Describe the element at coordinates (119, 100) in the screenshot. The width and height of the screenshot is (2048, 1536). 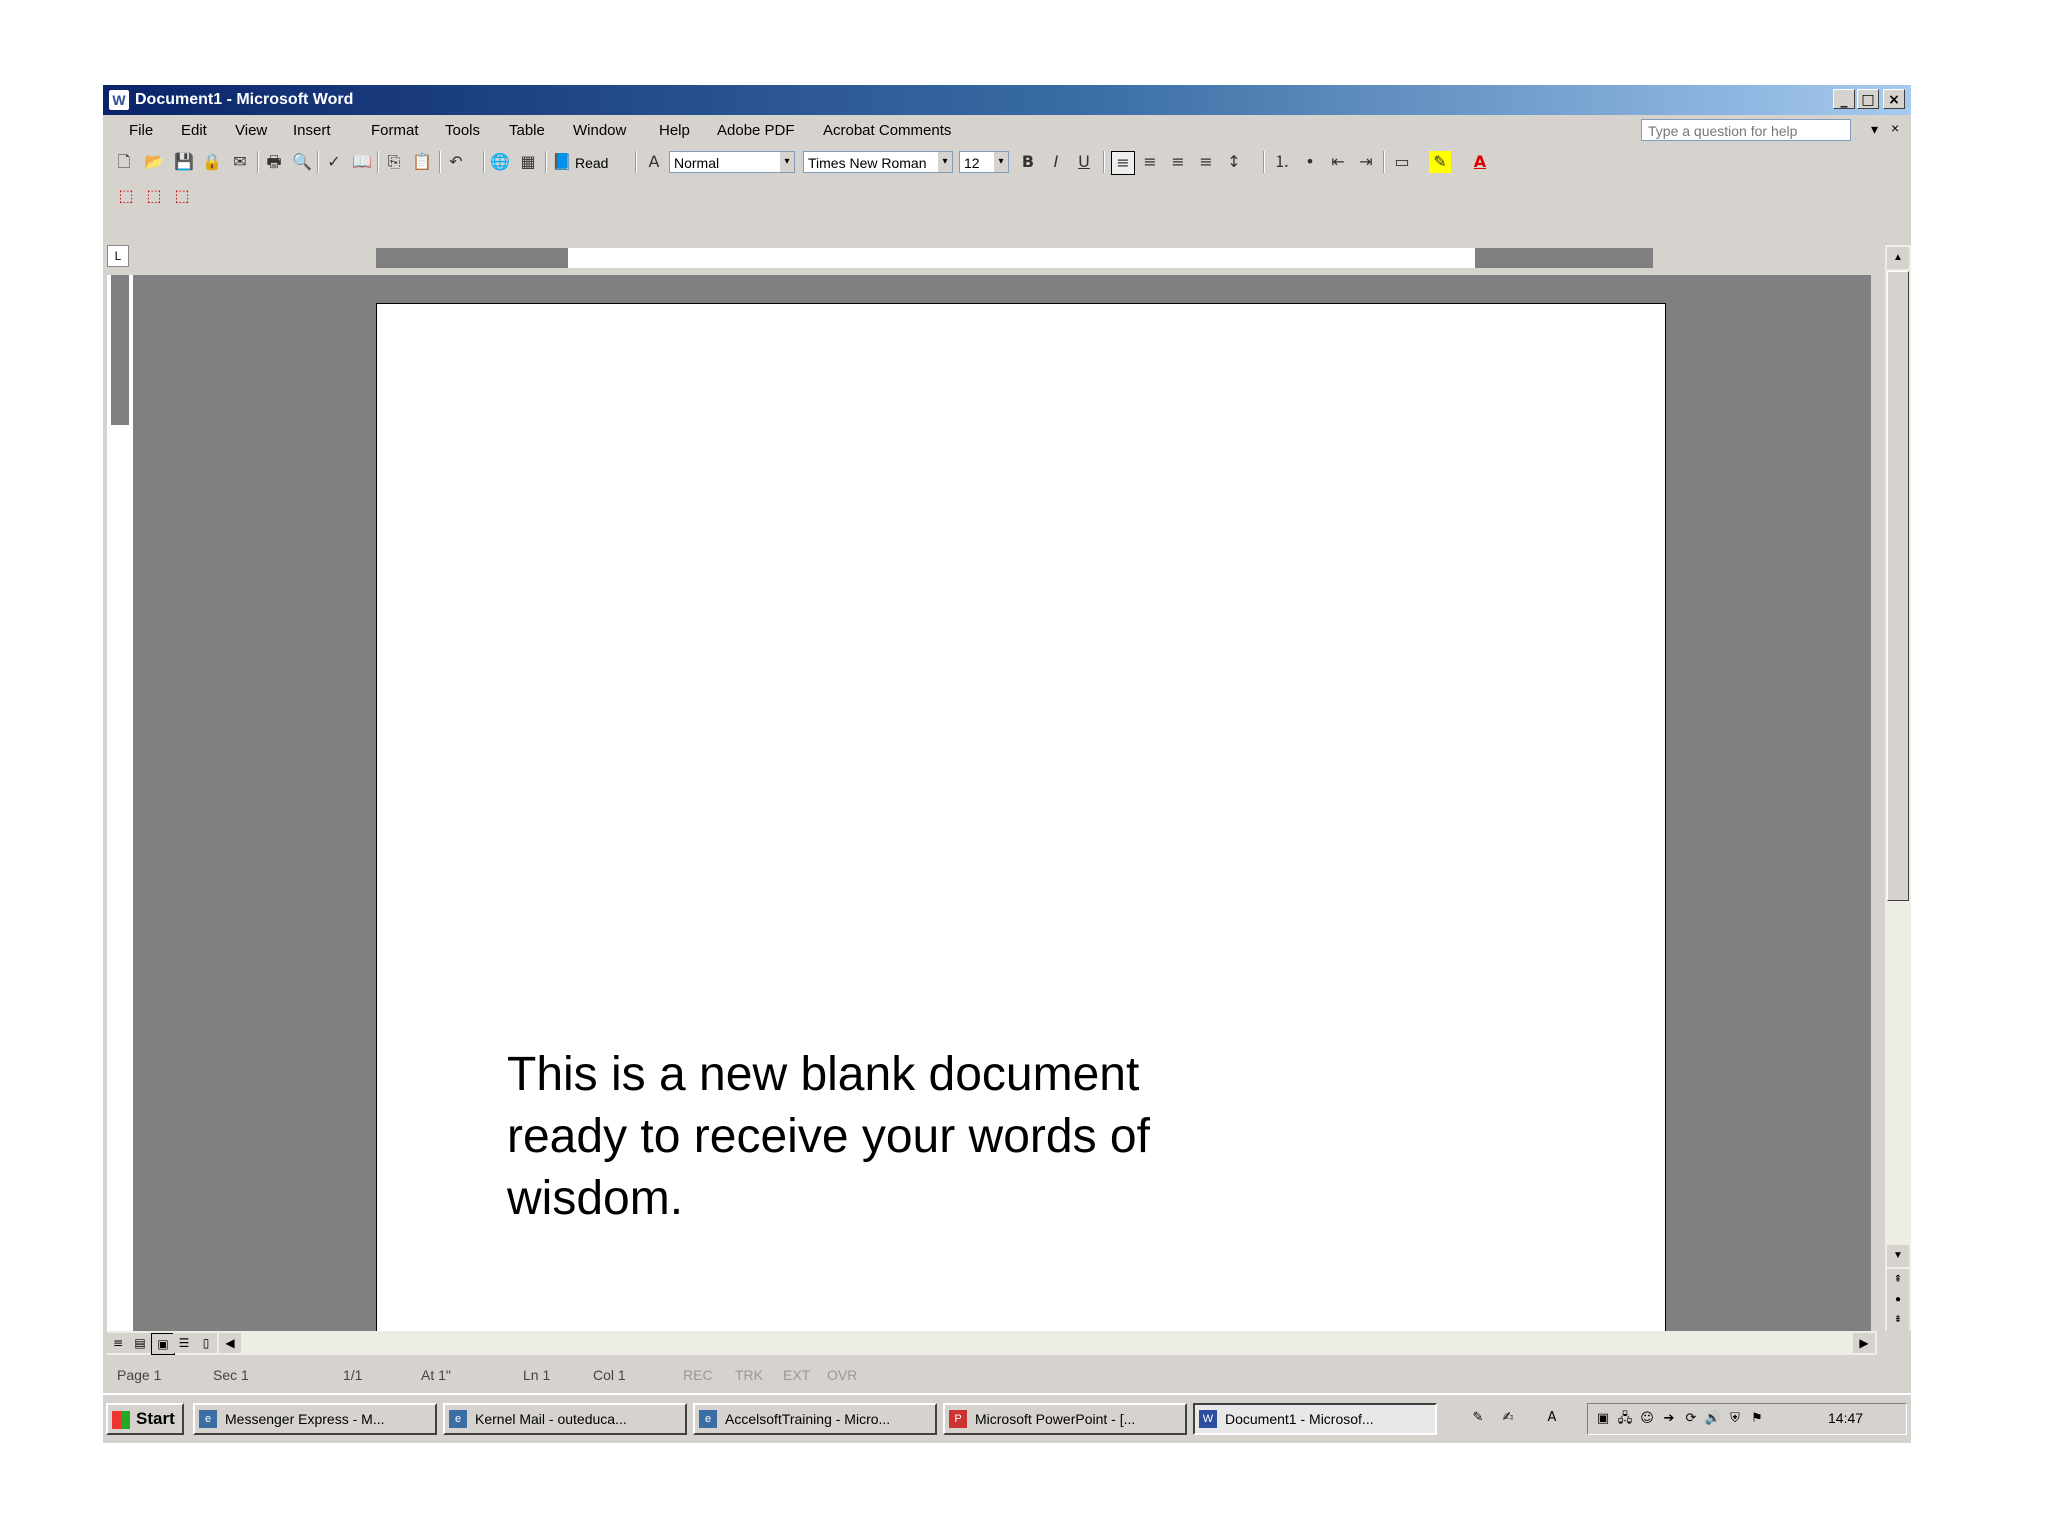
I see `word-app-icon: W` at that location.